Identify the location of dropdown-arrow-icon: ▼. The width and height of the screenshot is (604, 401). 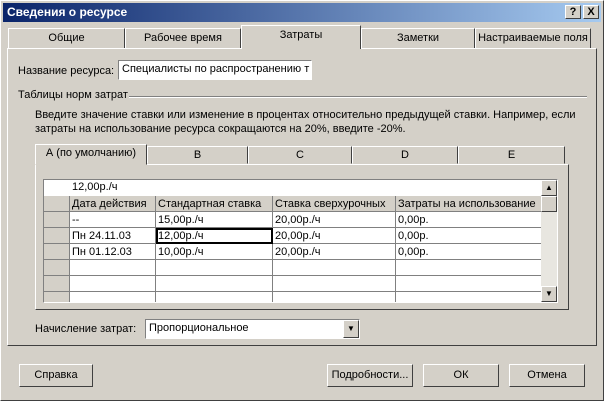
(351, 329).